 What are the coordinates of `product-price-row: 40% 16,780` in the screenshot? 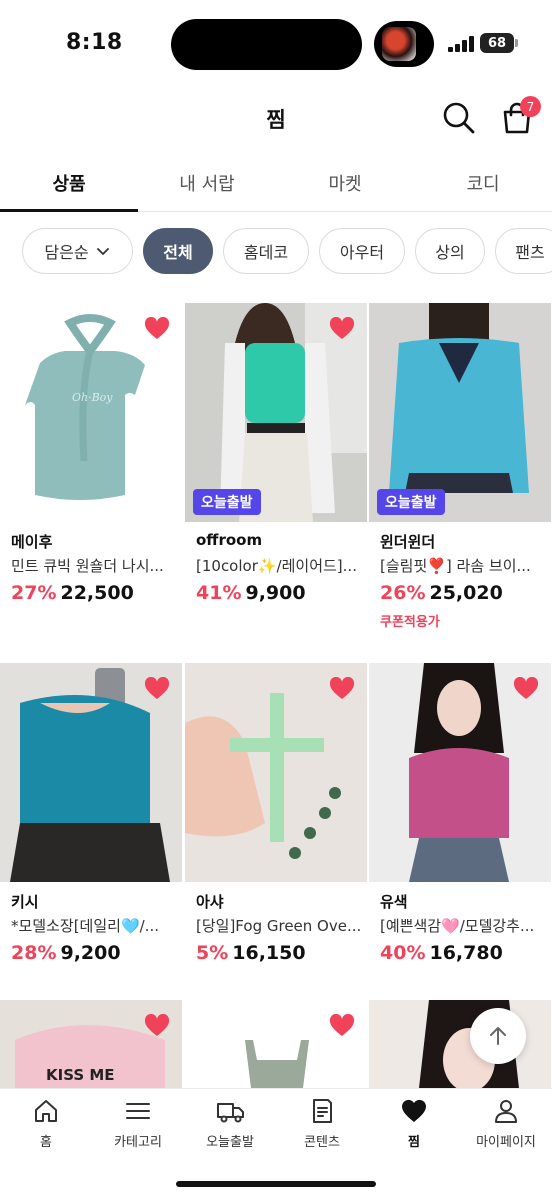 It's located at (441, 953).